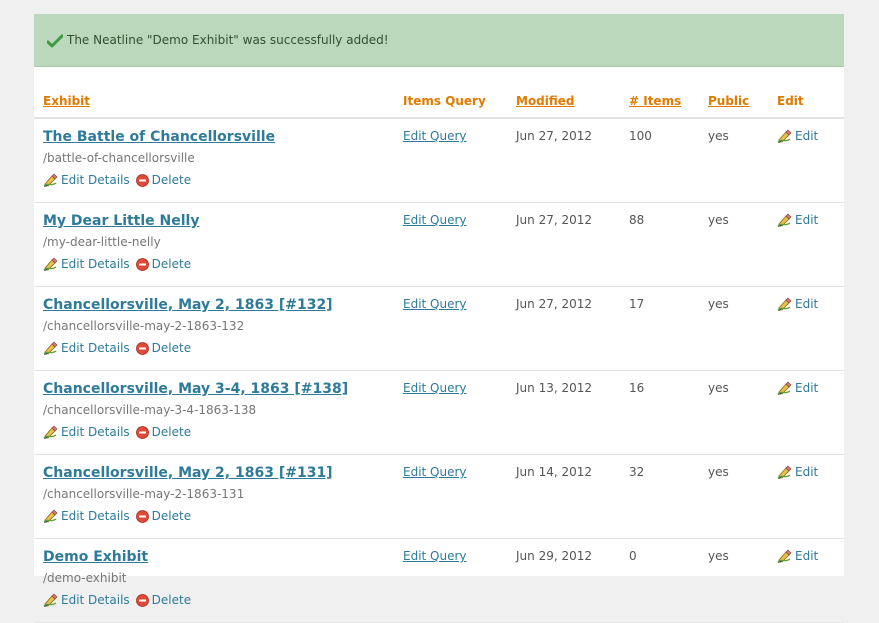 This screenshot has width=879, height=623. Describe the element at coordinates (554, 556) in the screenshot. I see `modified-date: Jun 29, 2012` at that location.